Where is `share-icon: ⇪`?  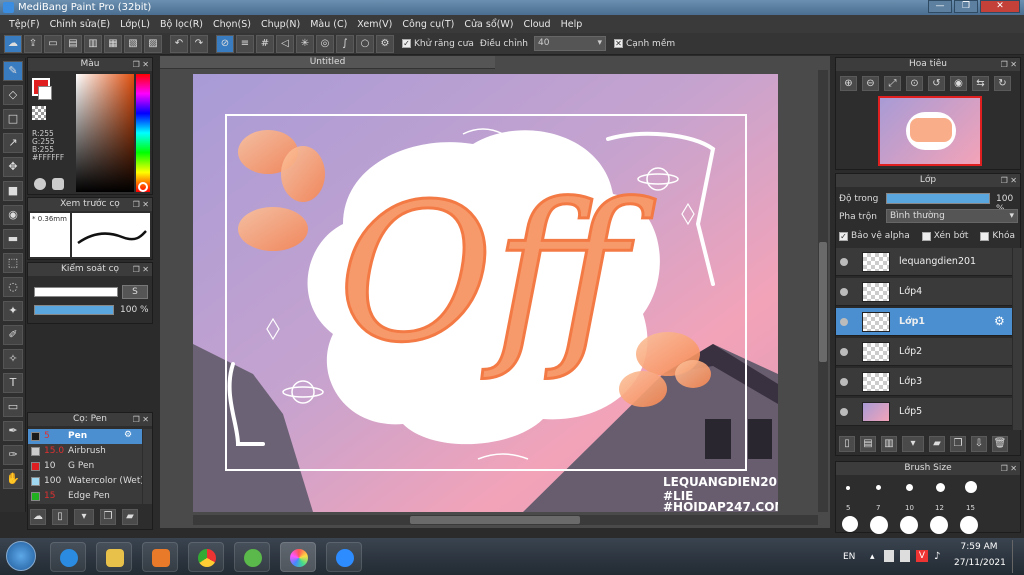 share-icon: ⇪ is located at coordinates (33, 43).